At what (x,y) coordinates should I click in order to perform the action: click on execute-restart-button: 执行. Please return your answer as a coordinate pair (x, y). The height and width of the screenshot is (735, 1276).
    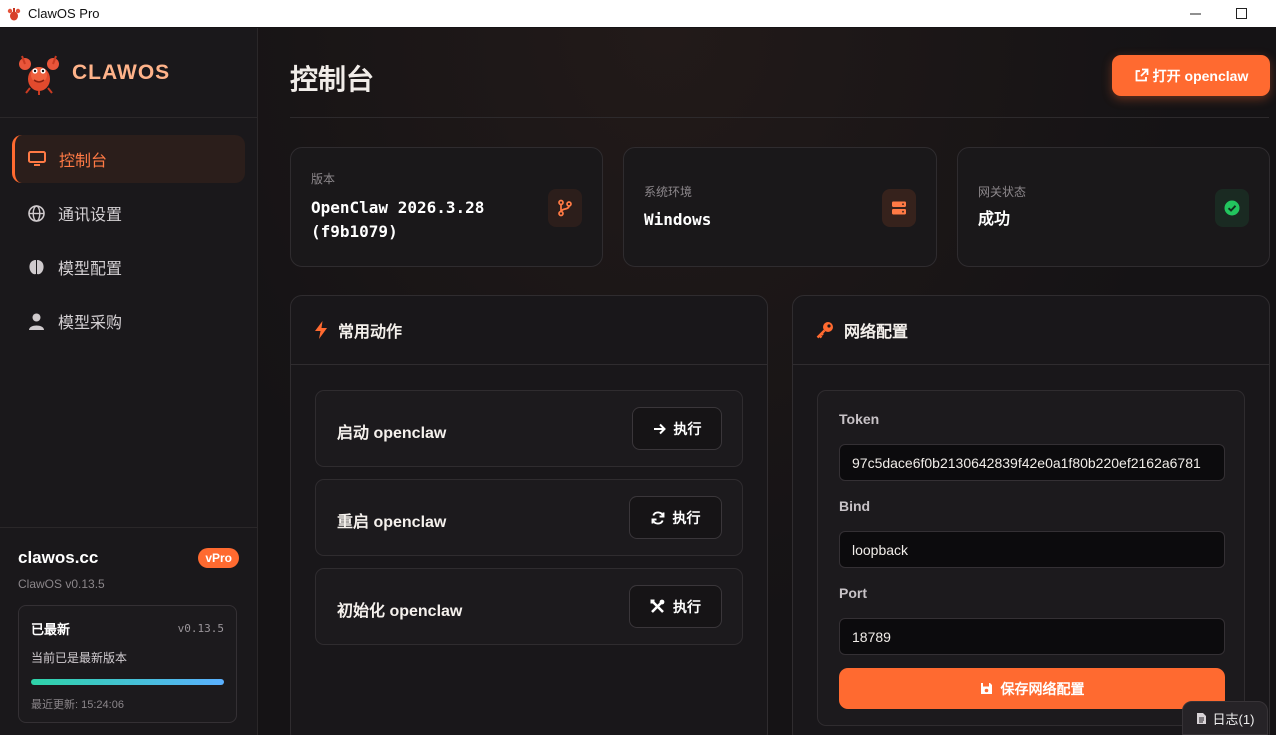
    Looking at the image, I should click on (675, 517).